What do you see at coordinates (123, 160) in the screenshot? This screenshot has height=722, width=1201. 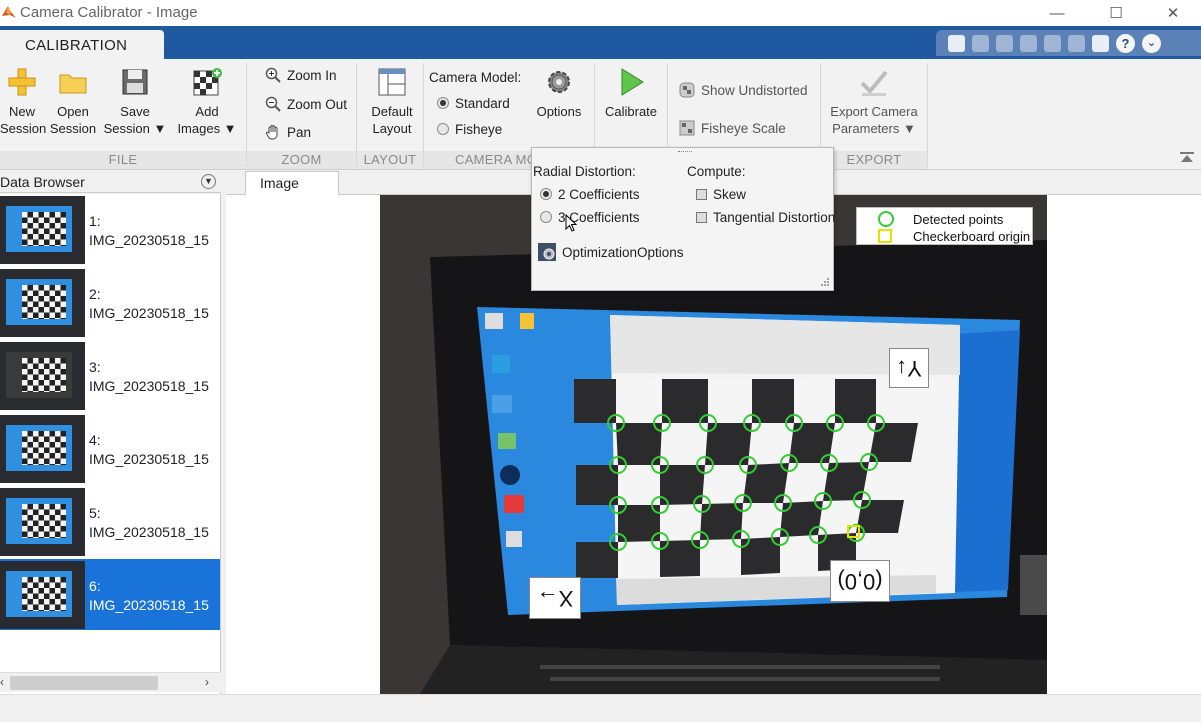 I see `group-label-file: FILE` at bounding box center [123, 160].